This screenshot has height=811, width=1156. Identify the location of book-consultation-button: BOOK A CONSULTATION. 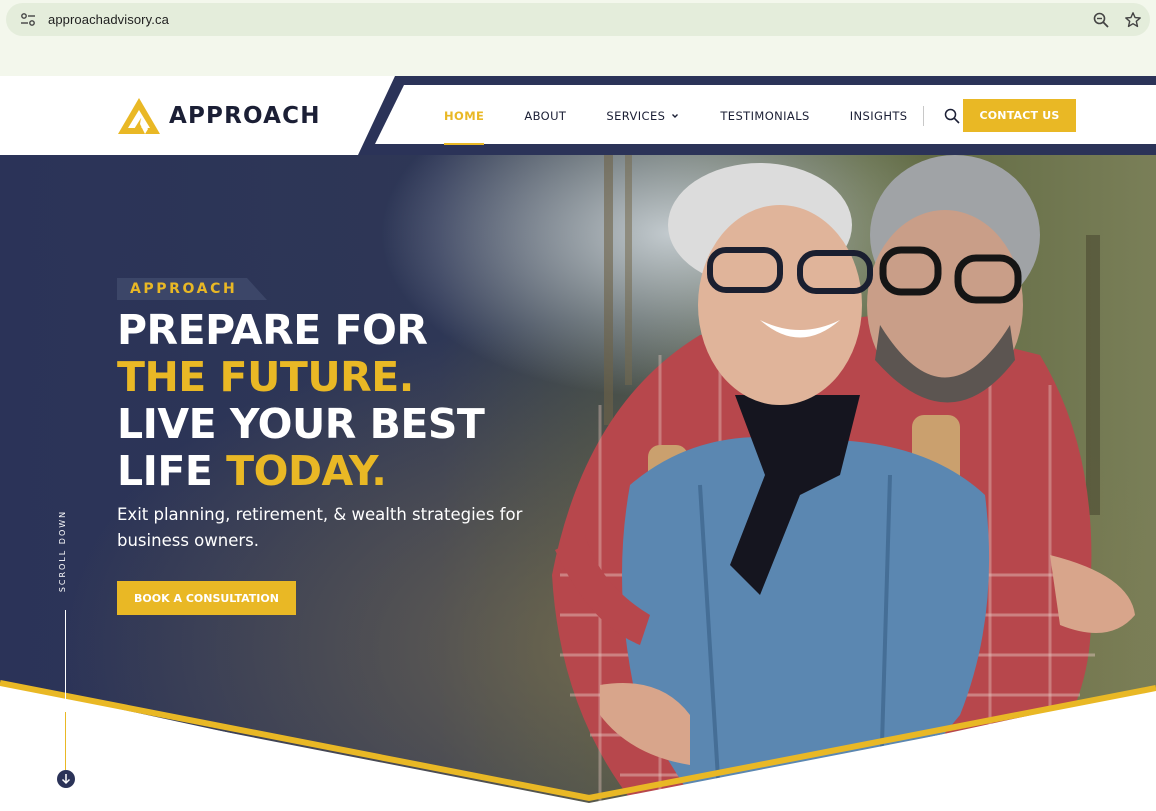
(206, 598).